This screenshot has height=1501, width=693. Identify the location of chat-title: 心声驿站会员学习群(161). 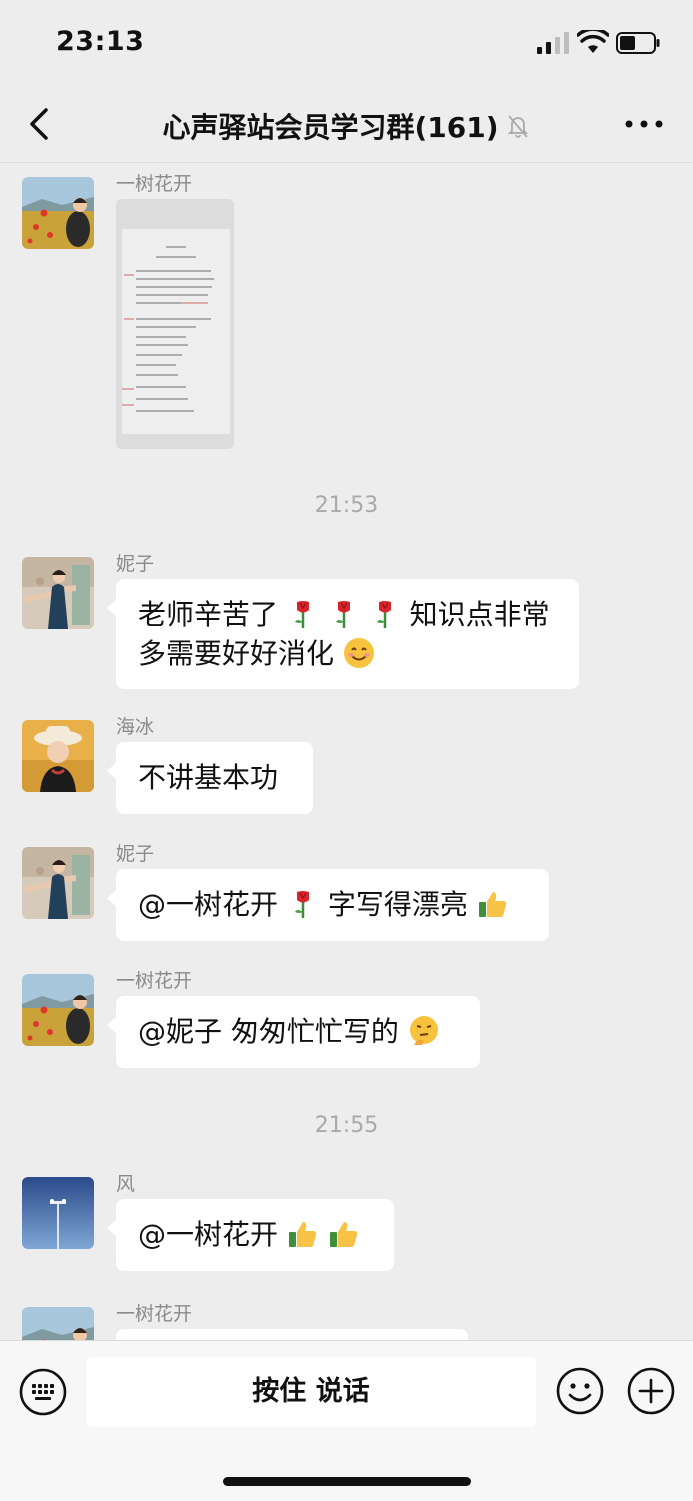
(330, 127).